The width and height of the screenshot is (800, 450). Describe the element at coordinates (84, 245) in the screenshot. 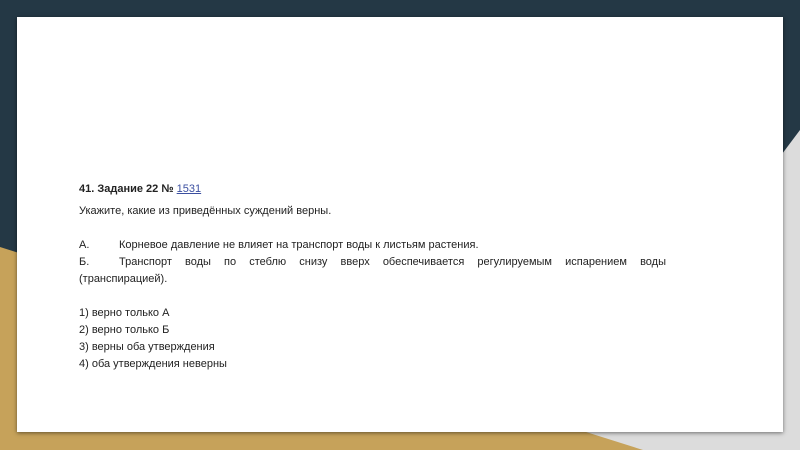

I see `statement-label: А.` at that location.